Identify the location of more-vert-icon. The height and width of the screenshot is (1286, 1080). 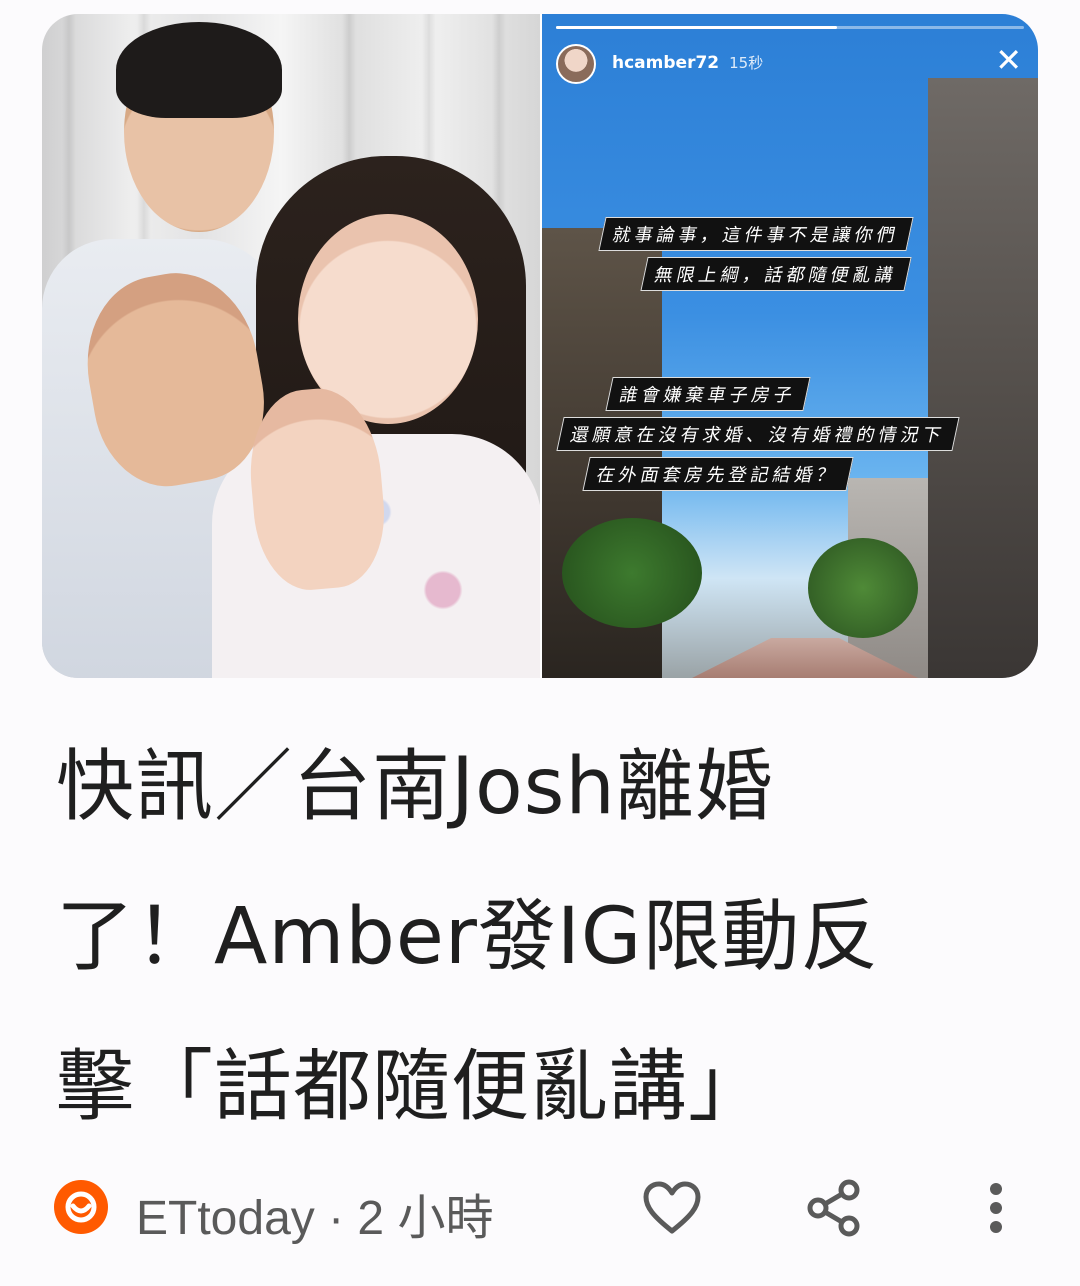
(996, 1208).